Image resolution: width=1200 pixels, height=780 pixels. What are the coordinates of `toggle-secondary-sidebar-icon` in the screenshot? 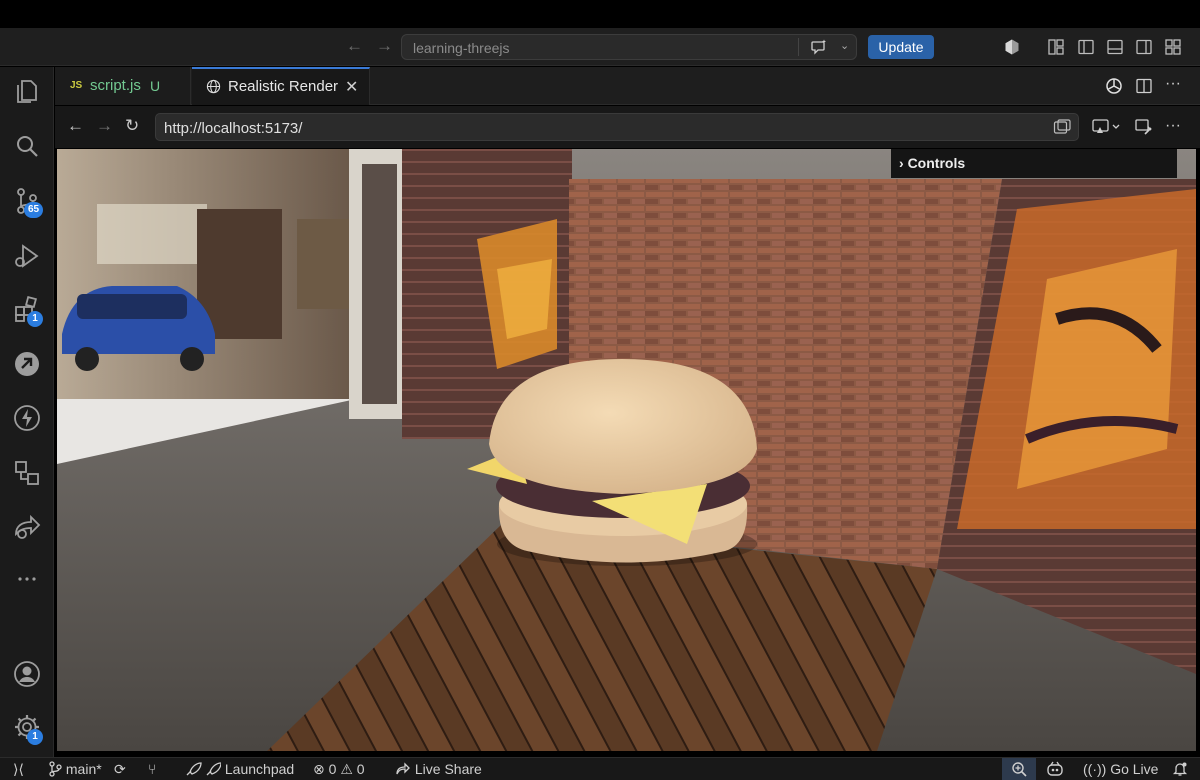 It's located at (1144, 47).